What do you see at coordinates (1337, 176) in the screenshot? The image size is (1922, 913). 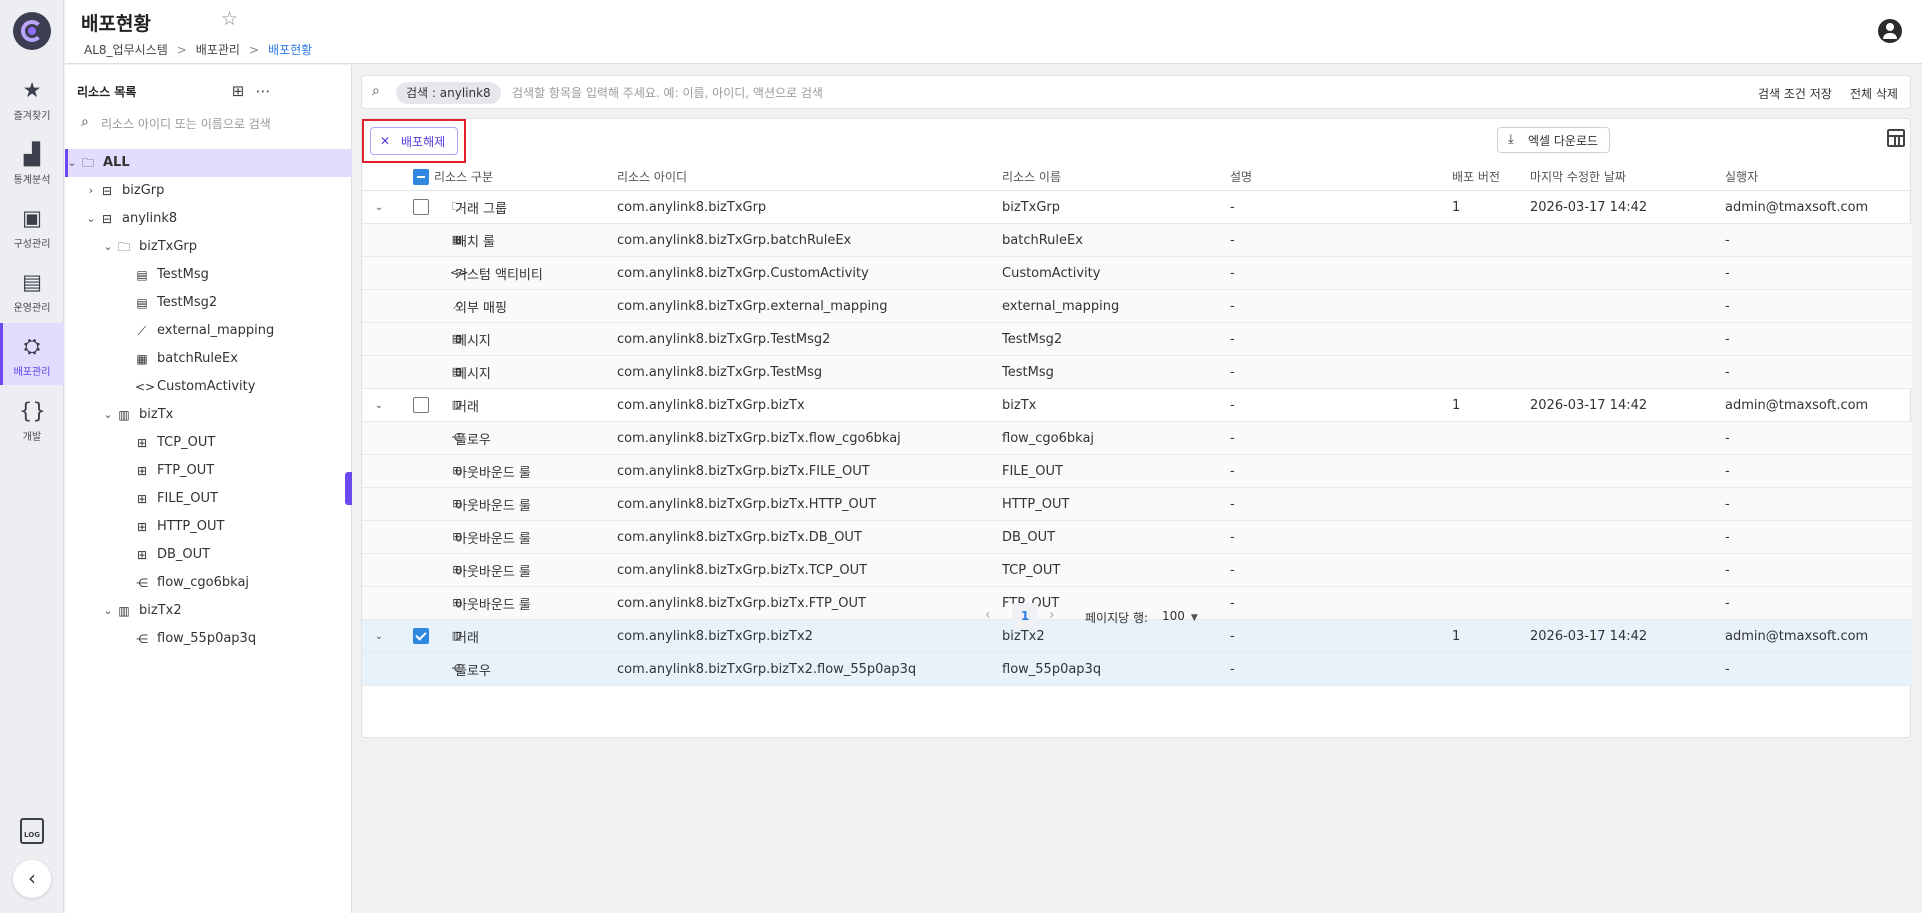 I see `column-header: 설명` at bounding box center [1337, 176].